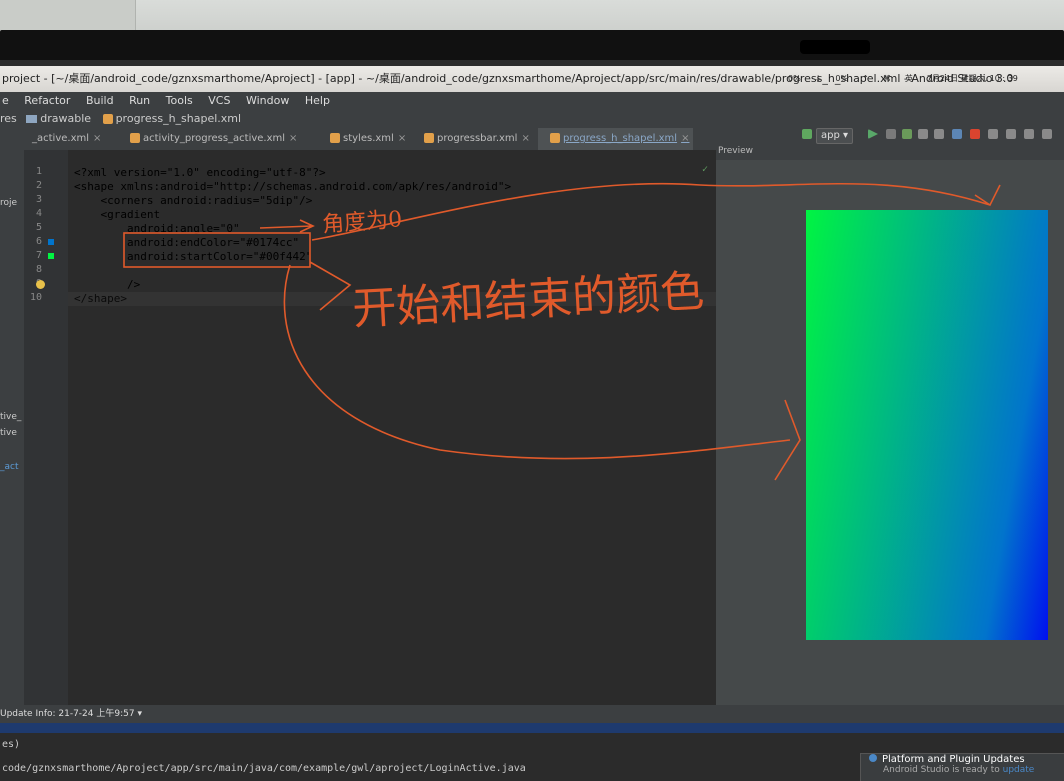  Describe the element at coordinates (835, 136) in the screenshot. I see `run-config-selector: app ▾` at that location.